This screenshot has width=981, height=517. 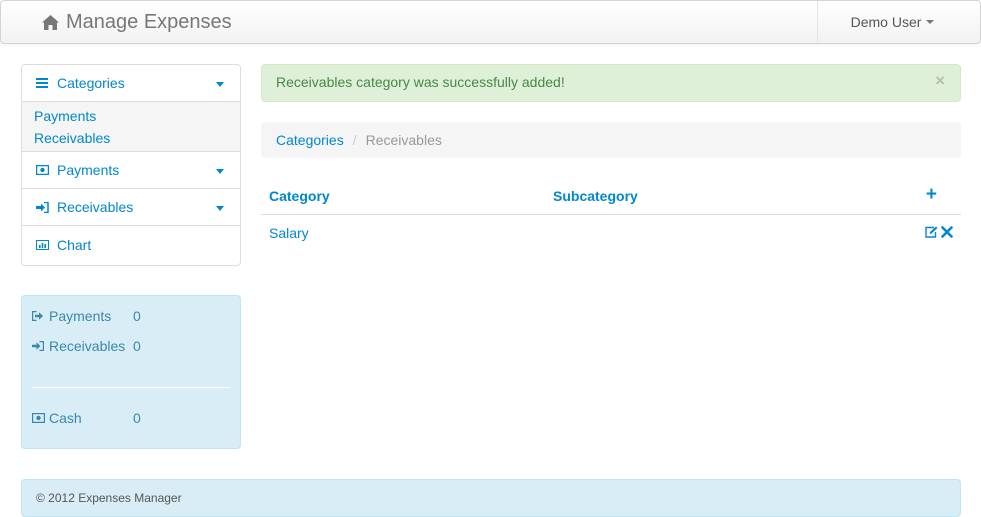 What do you see at coordinates (38, 316) in the screenshot?
I see `sign-out-icon` at bounding box center [38, 316].